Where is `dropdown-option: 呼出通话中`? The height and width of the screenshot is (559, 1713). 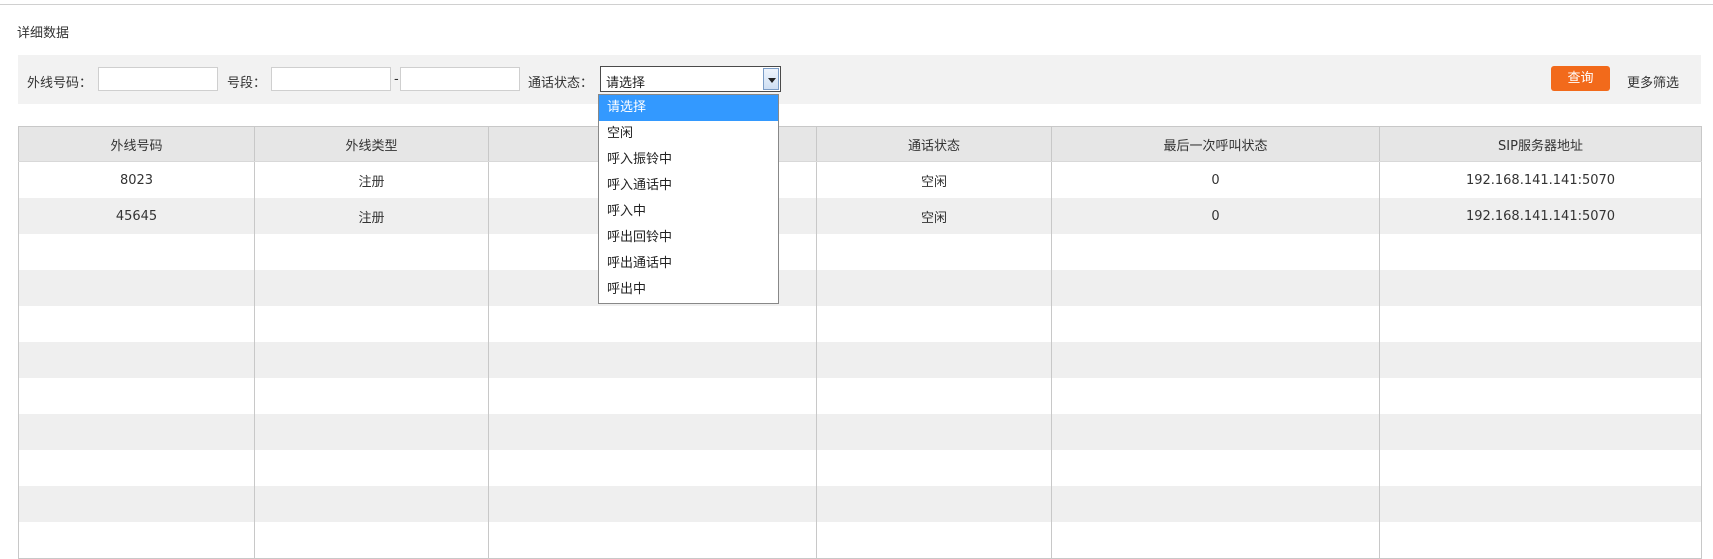
dropdown-option: 呼出通话中 is located at coordinates (688, 264).